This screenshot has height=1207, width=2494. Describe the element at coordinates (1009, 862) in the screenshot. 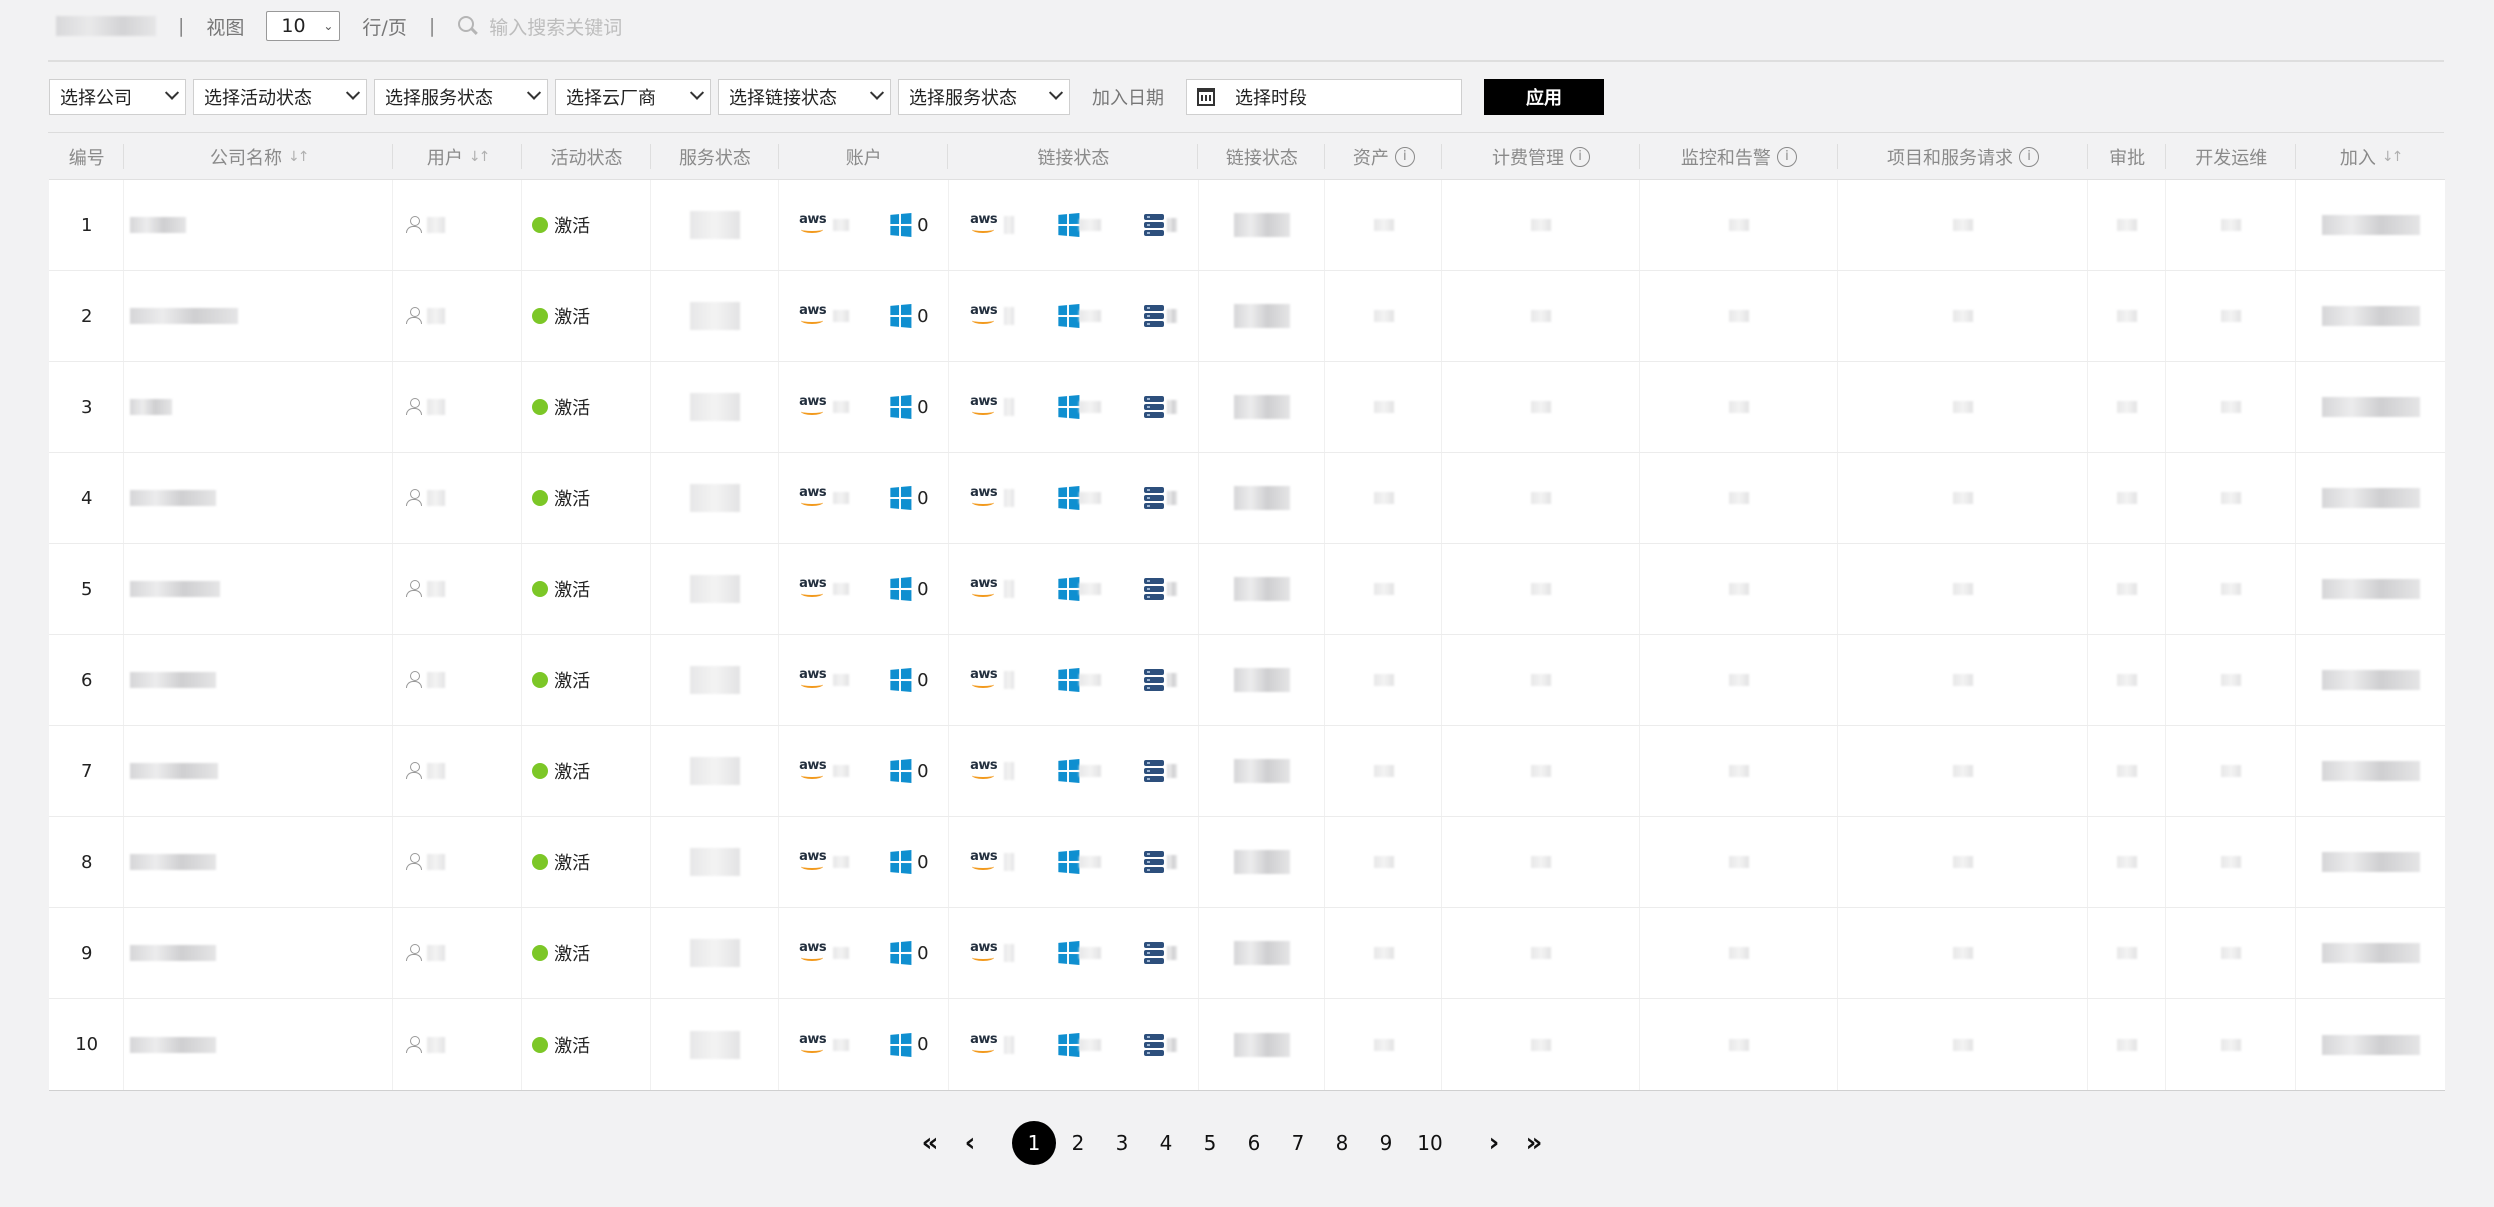

I see `aws-link-redacted` at that location.